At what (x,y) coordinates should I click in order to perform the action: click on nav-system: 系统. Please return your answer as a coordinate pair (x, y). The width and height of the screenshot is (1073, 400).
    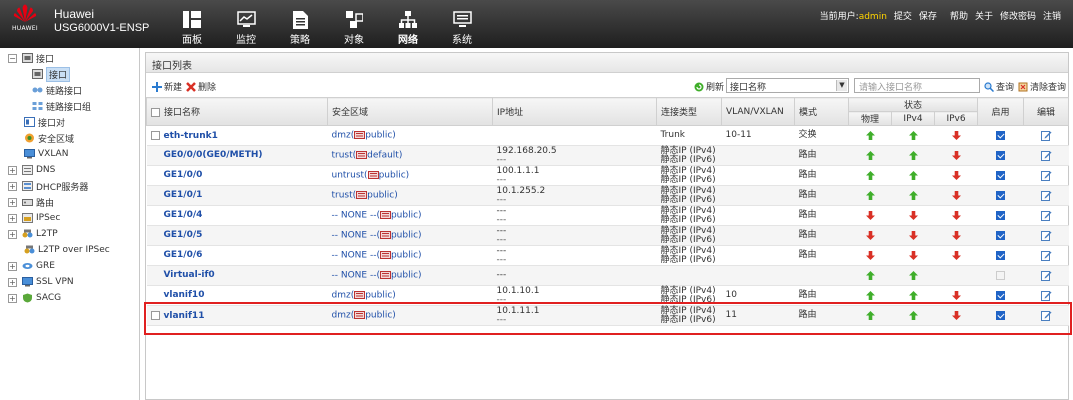
    Looking at the image, I should click on (462, 28).